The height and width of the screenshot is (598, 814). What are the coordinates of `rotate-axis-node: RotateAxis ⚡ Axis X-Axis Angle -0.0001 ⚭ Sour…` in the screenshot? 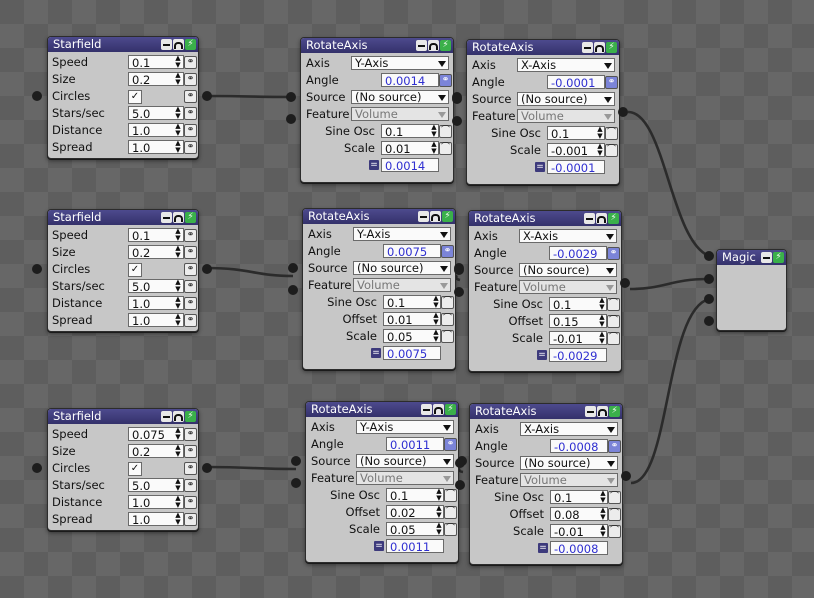 It's located at (543, 112).